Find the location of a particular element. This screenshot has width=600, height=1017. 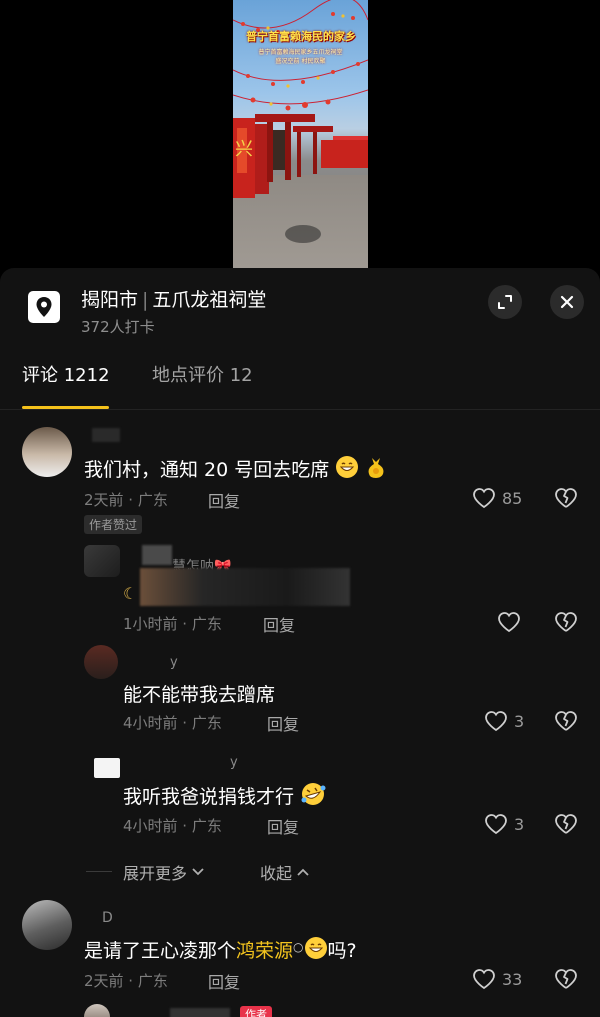

expand-more-label: 展开更多 is located at coordinates (155, 873).